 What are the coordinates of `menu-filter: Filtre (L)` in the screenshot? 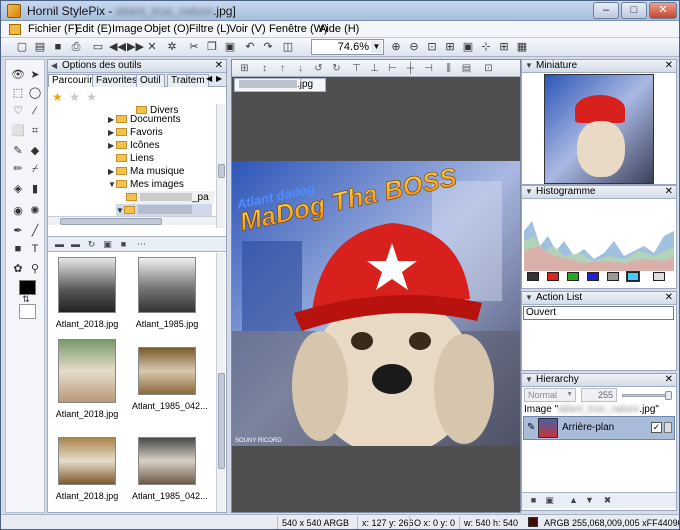 It's located at (209, 29).